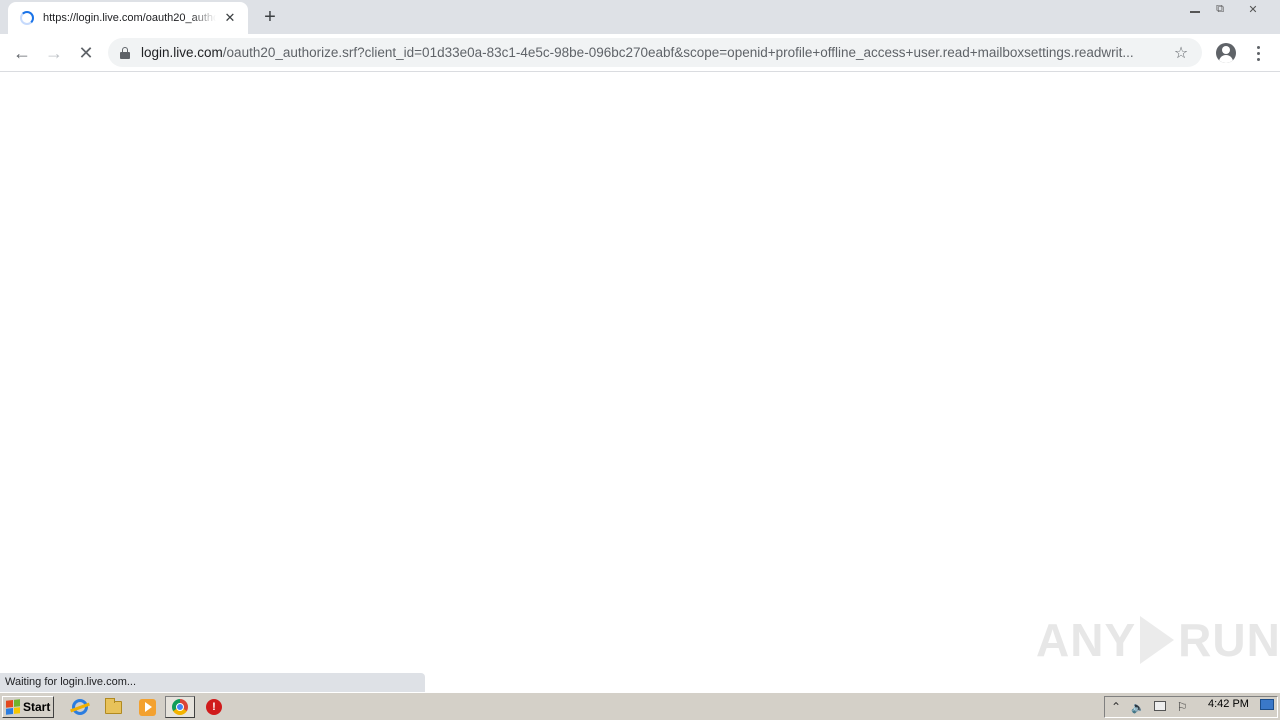 This screenshot has width=1280, height=720. What do you see at coordinates (270, 17) in the screenshot?
I see `new-tab-button: +` at bounding box center [270, 17].